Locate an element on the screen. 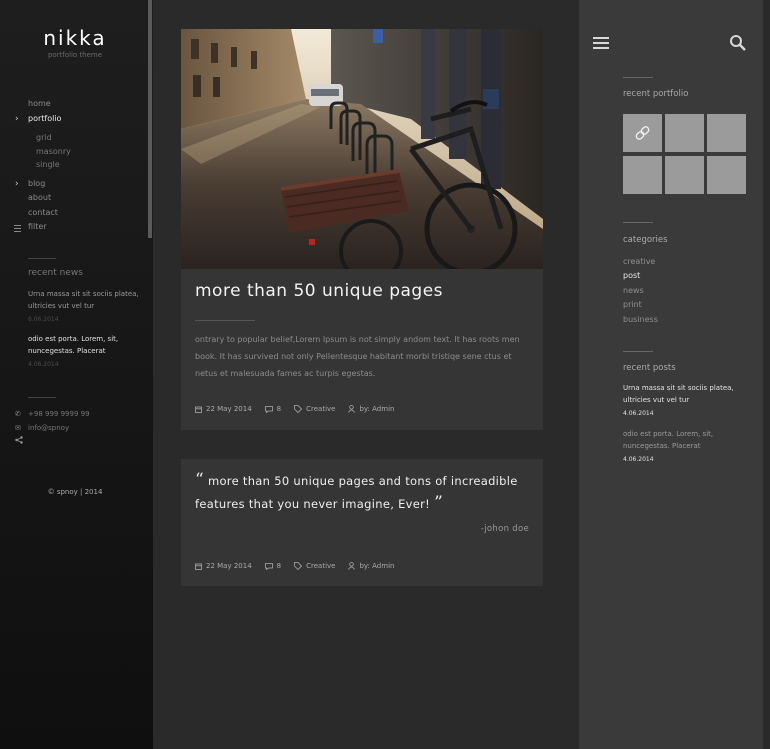  contact-email: ✉ info@spnoy is located at coordinates (42, 428).